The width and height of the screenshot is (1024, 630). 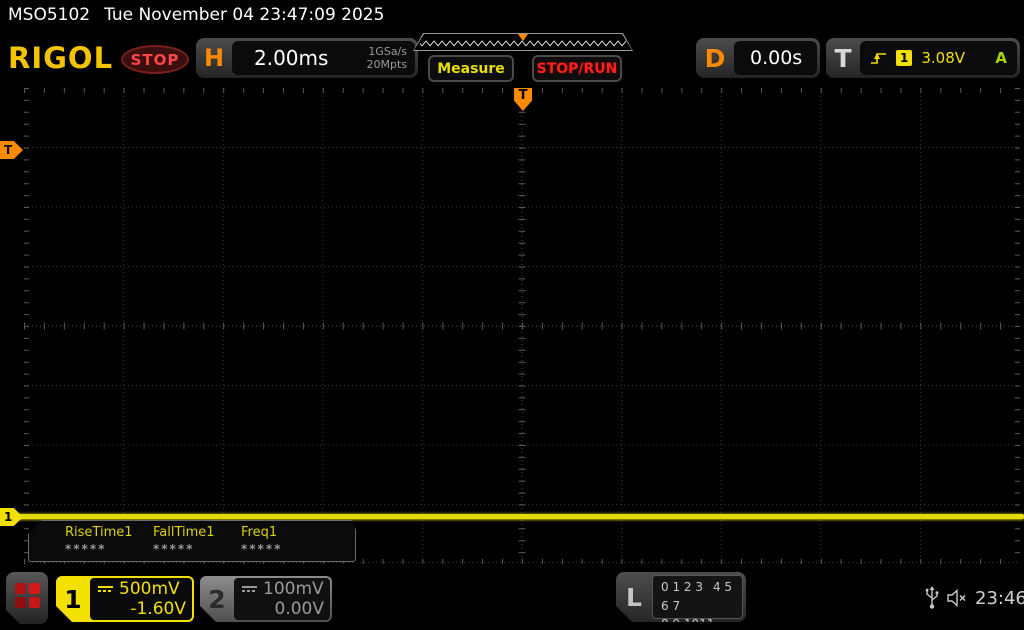 What do you see at coordinates (523, 37) in the screenshot?
I see `preview-trigger-marker-icon` at bounding box center [523, 37].